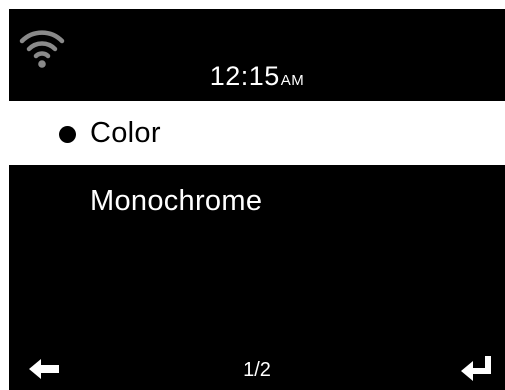  What do you see at coordinates (125, 132) in the screenshot?
I see `menu-item-label: Color` at bounding box center [125, 132].